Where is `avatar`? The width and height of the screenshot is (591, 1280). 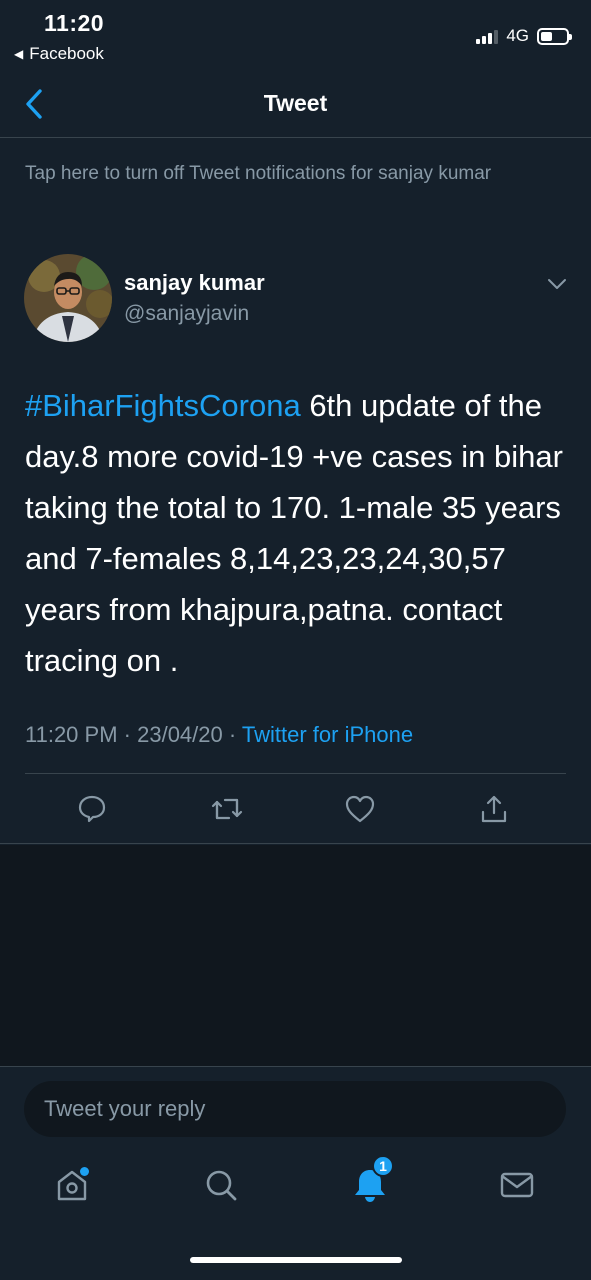 avatar is located at coordinates (68, 298).